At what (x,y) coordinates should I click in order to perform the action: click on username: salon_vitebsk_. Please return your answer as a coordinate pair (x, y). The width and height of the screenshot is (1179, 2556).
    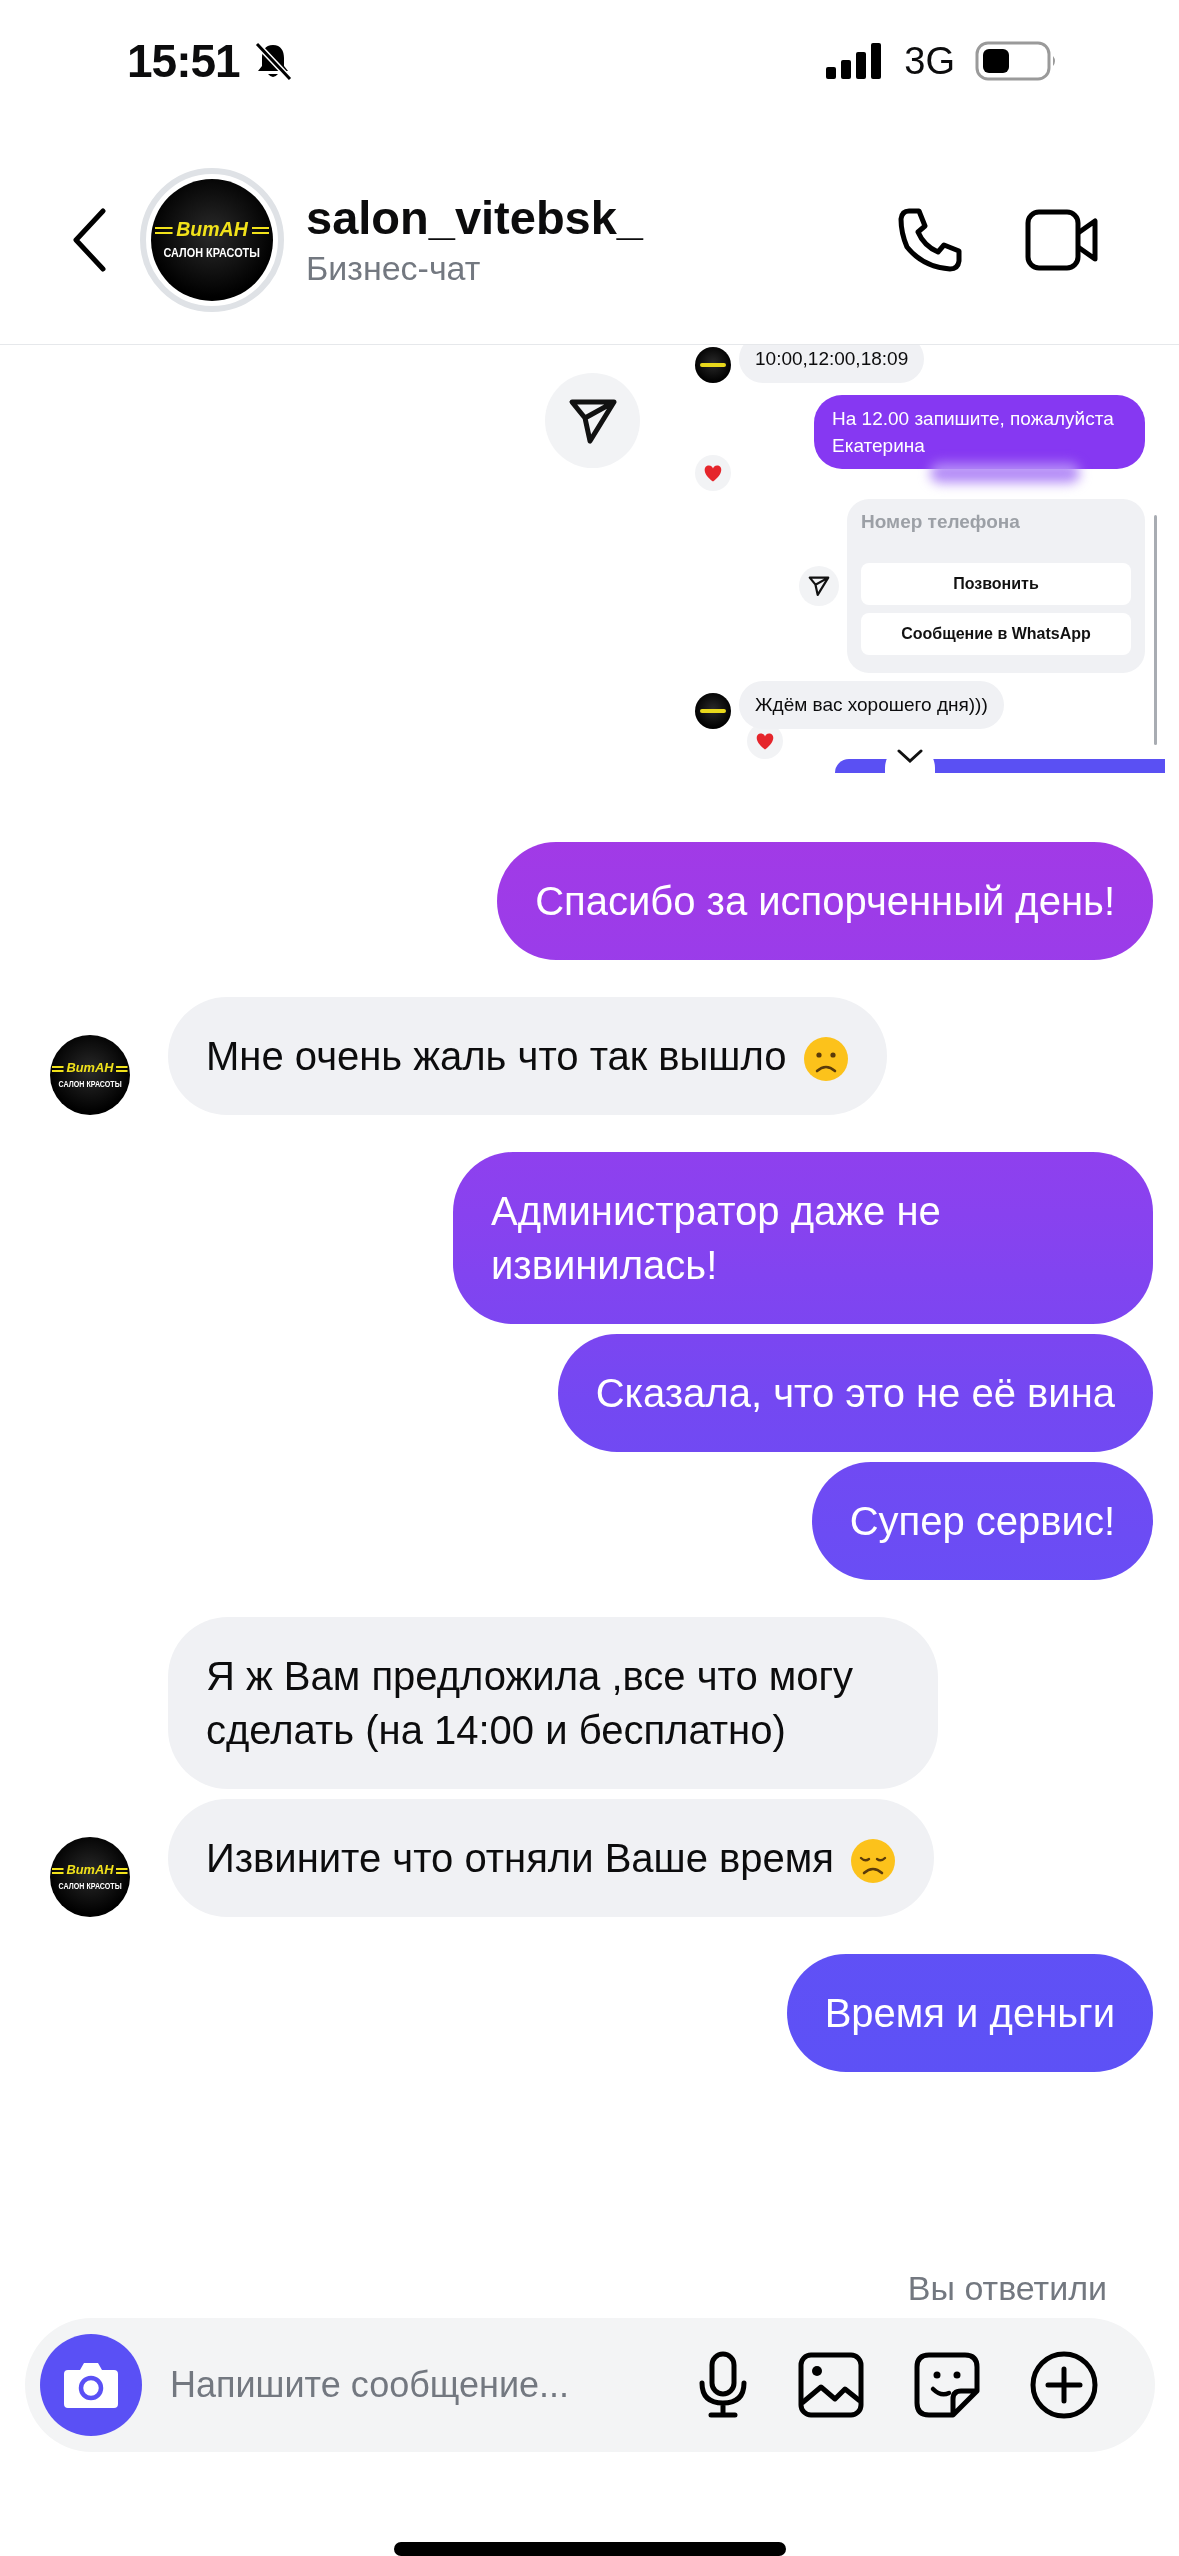
    Looking at the image, I should click on (475, 218).